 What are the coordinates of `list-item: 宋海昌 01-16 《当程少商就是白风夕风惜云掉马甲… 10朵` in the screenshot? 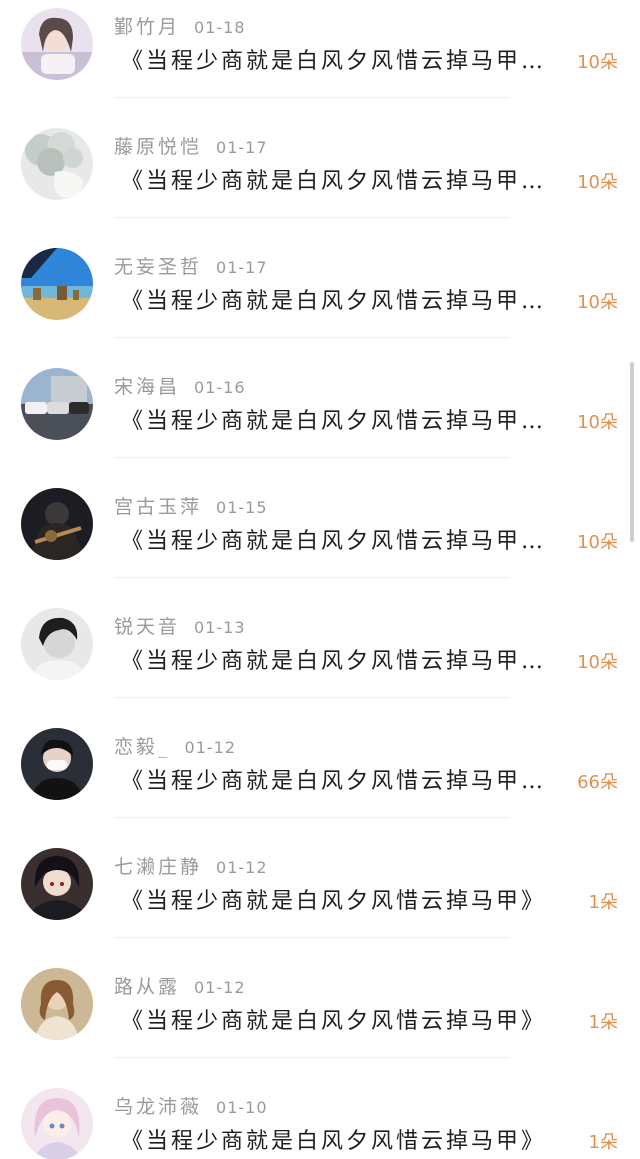 It's located at (320, 398).